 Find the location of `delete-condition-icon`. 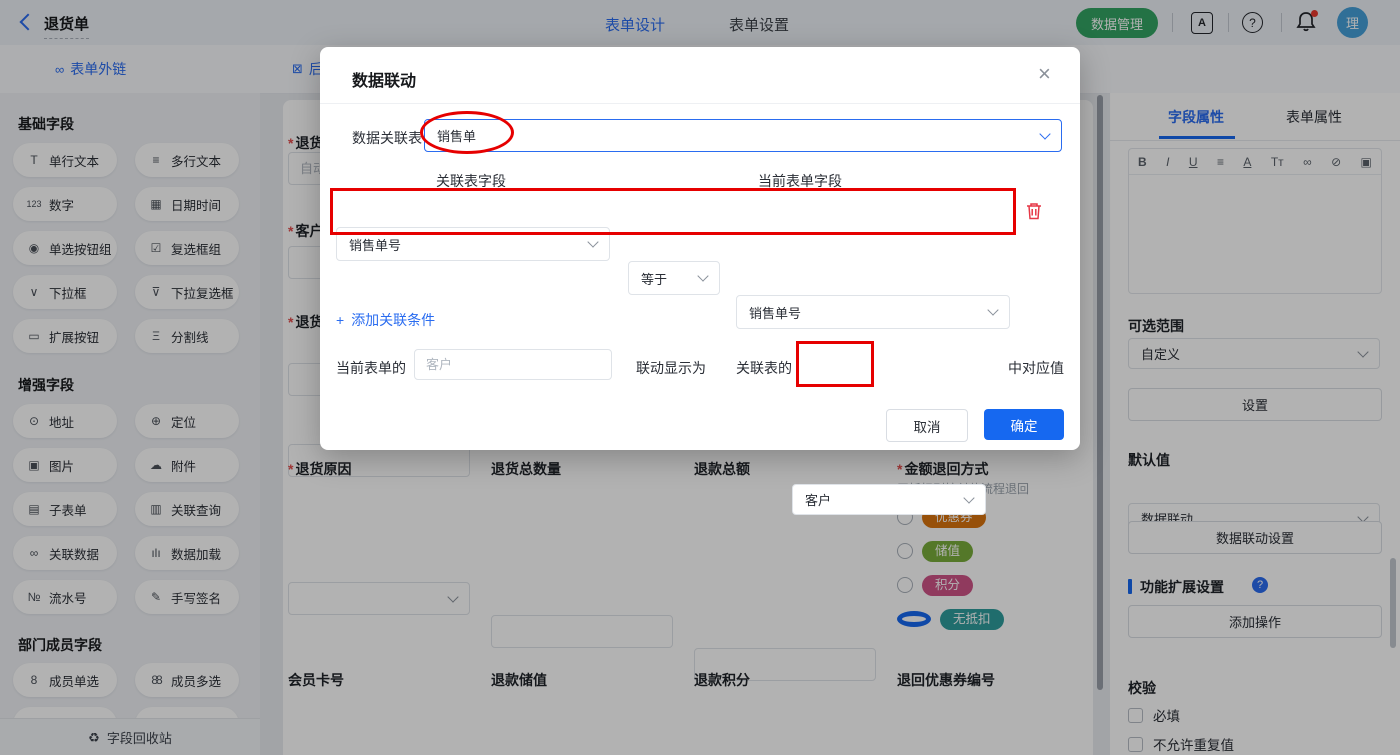

delete-condition-icon is located at coordinates (1034, 213).